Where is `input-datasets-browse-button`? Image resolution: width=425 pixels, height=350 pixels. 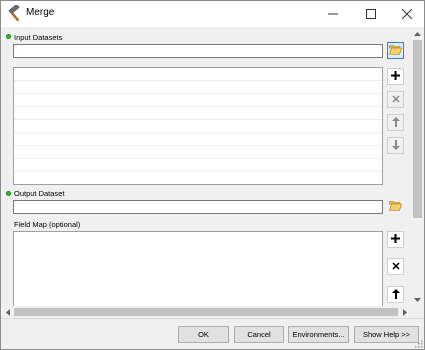 input-datasets-browse-button is located at coordinates (395, 50).